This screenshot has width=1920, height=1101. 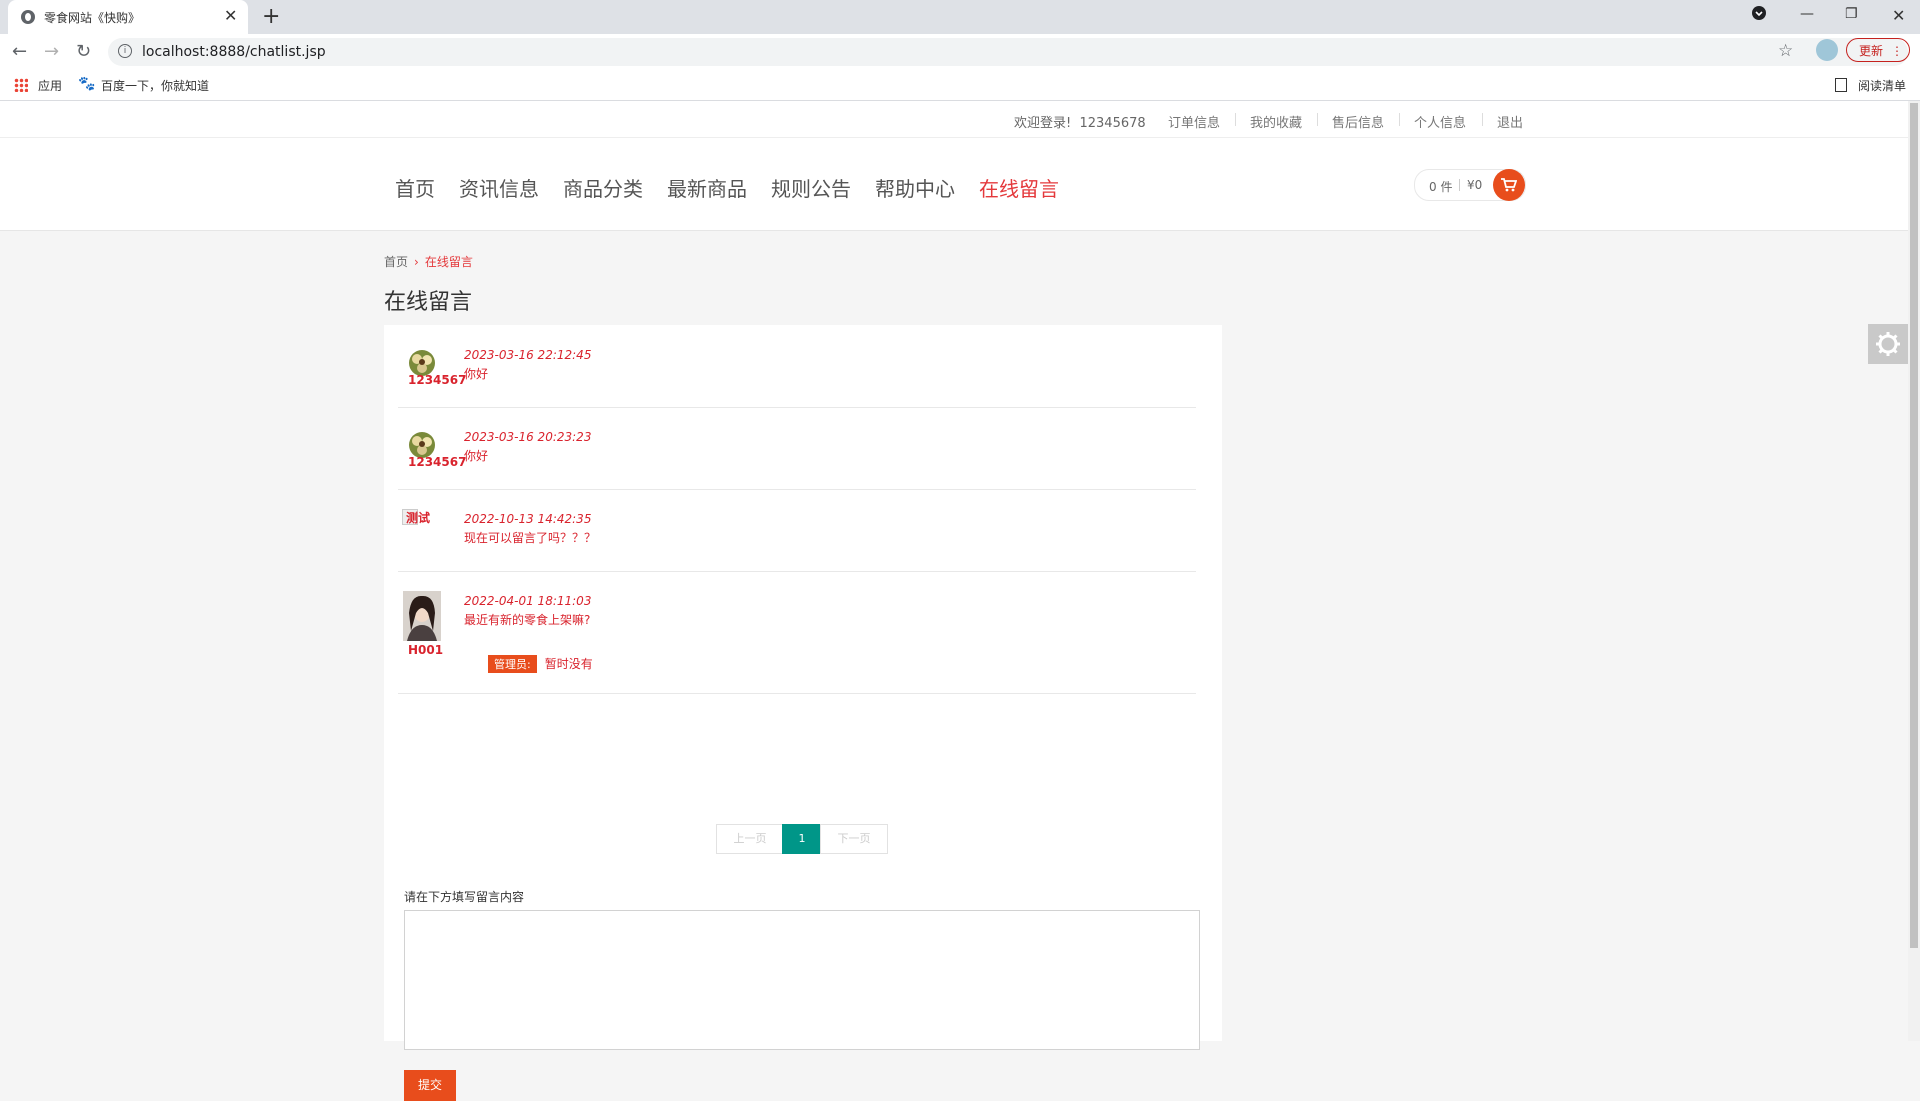 What do you see at coordinates (415, 187) in the screenshot?
I see `nav-home: 首页` at bounding box center [415, 187].